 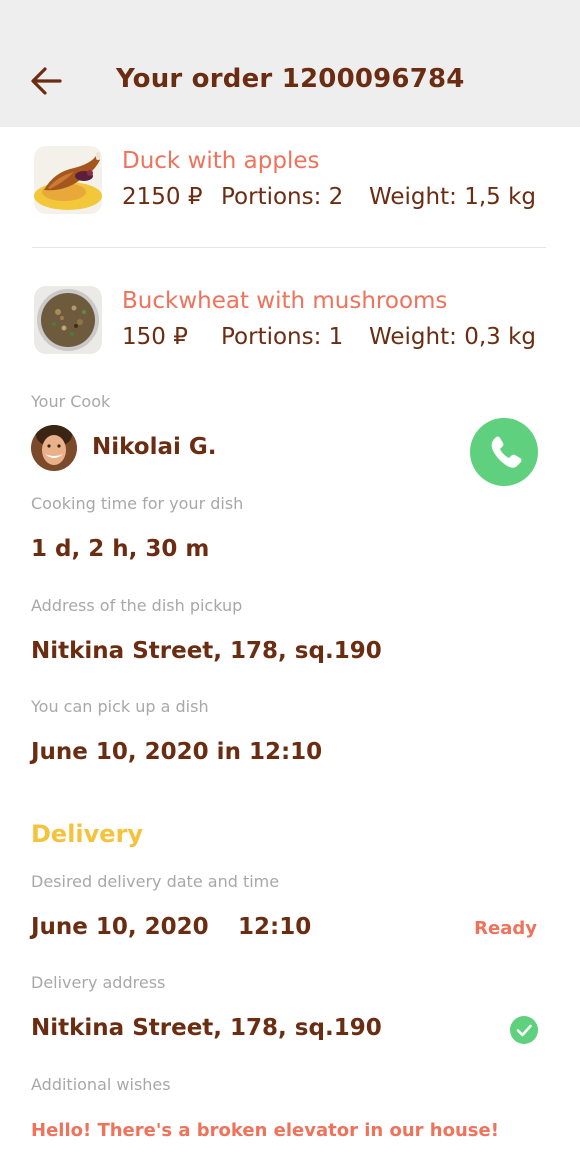 What do you see at coordinates (54, 448) in the screenshot?
I see `avatar` at bounding box center [54, 448].